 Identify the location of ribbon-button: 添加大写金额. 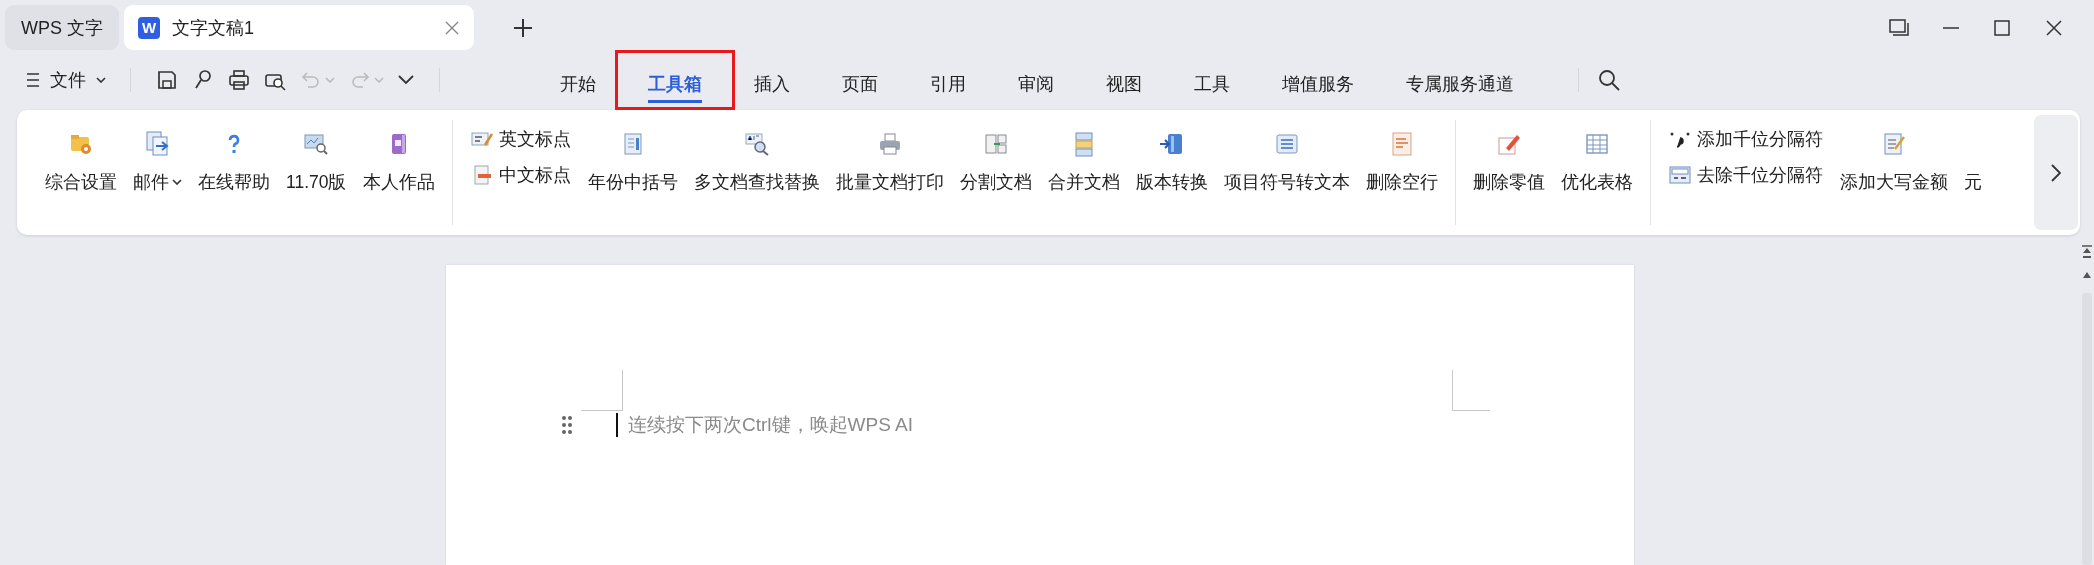
(1893, 172).